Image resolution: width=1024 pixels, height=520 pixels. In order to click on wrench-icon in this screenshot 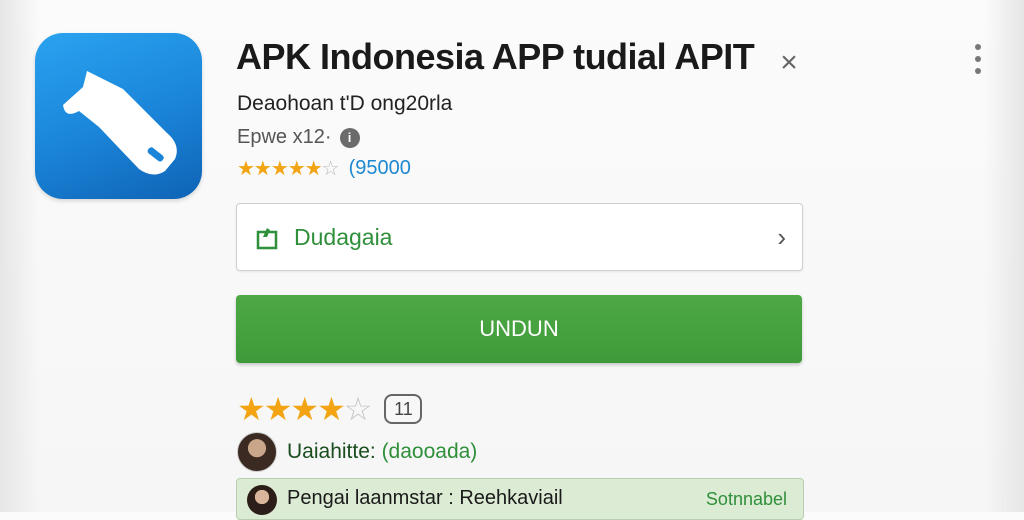, I will do `click(120, 123)`.